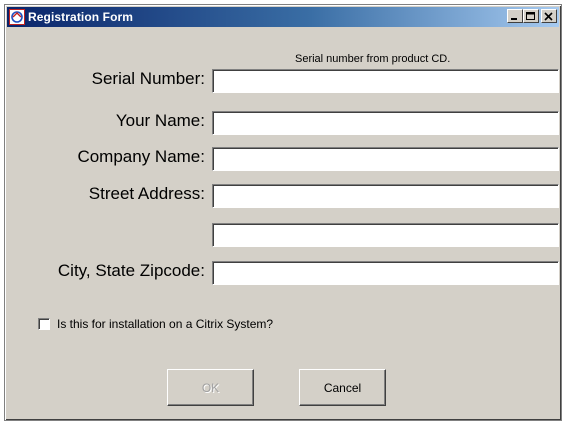 This screenshot has height=425, width=566. I want to click on window-controls, so click(532, 16).